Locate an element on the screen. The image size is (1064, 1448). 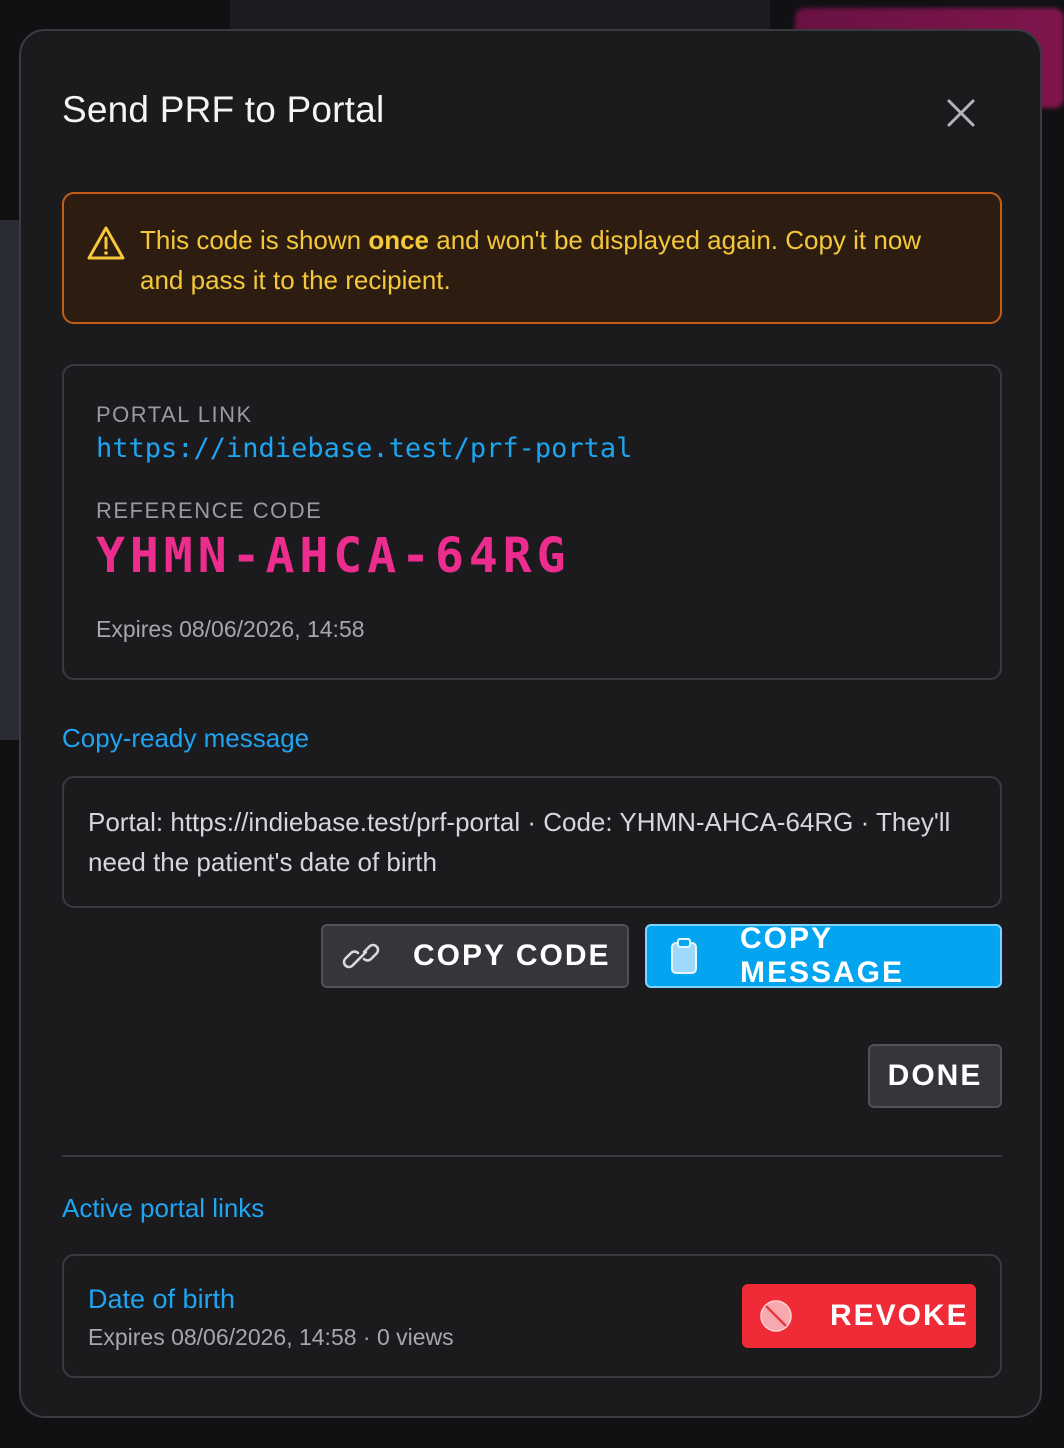
copy-code-button: COPY CODE is located at coordinates (475, 956).